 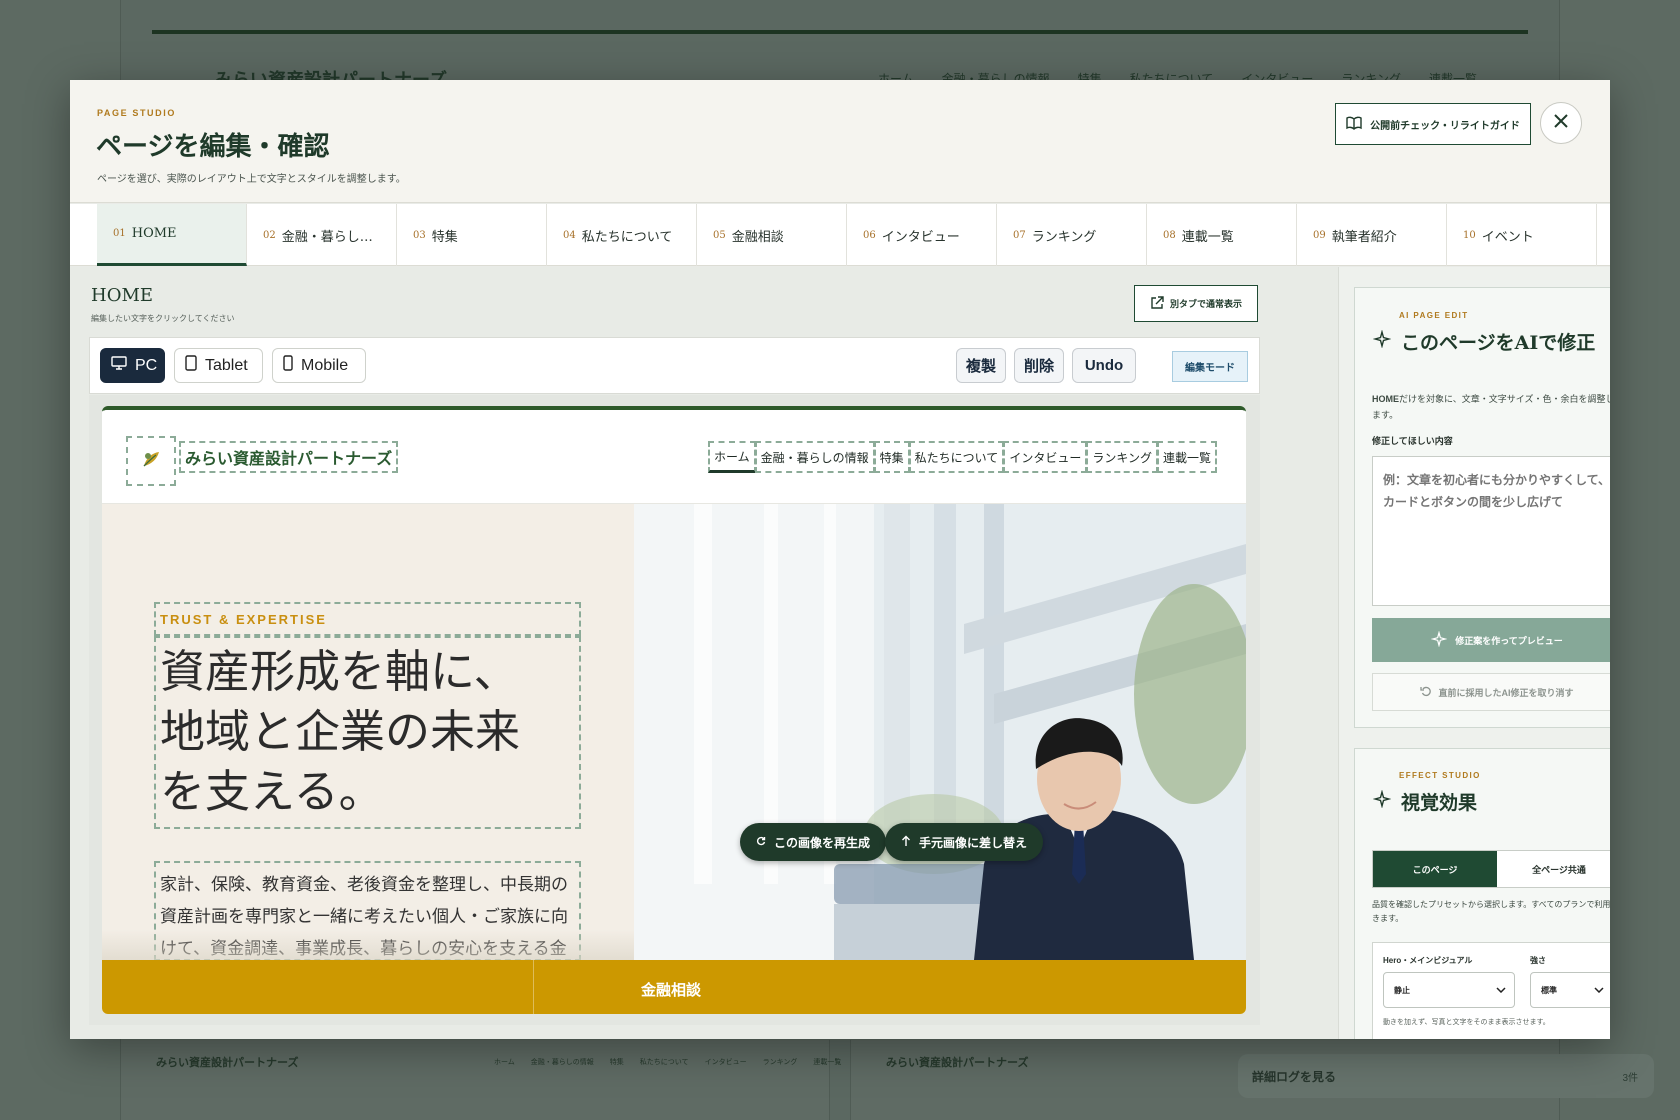 What do you see at coordinates (1491, 531) in the screenshot?
I see `ai-edit-input` at bounding box center [1491, 531].